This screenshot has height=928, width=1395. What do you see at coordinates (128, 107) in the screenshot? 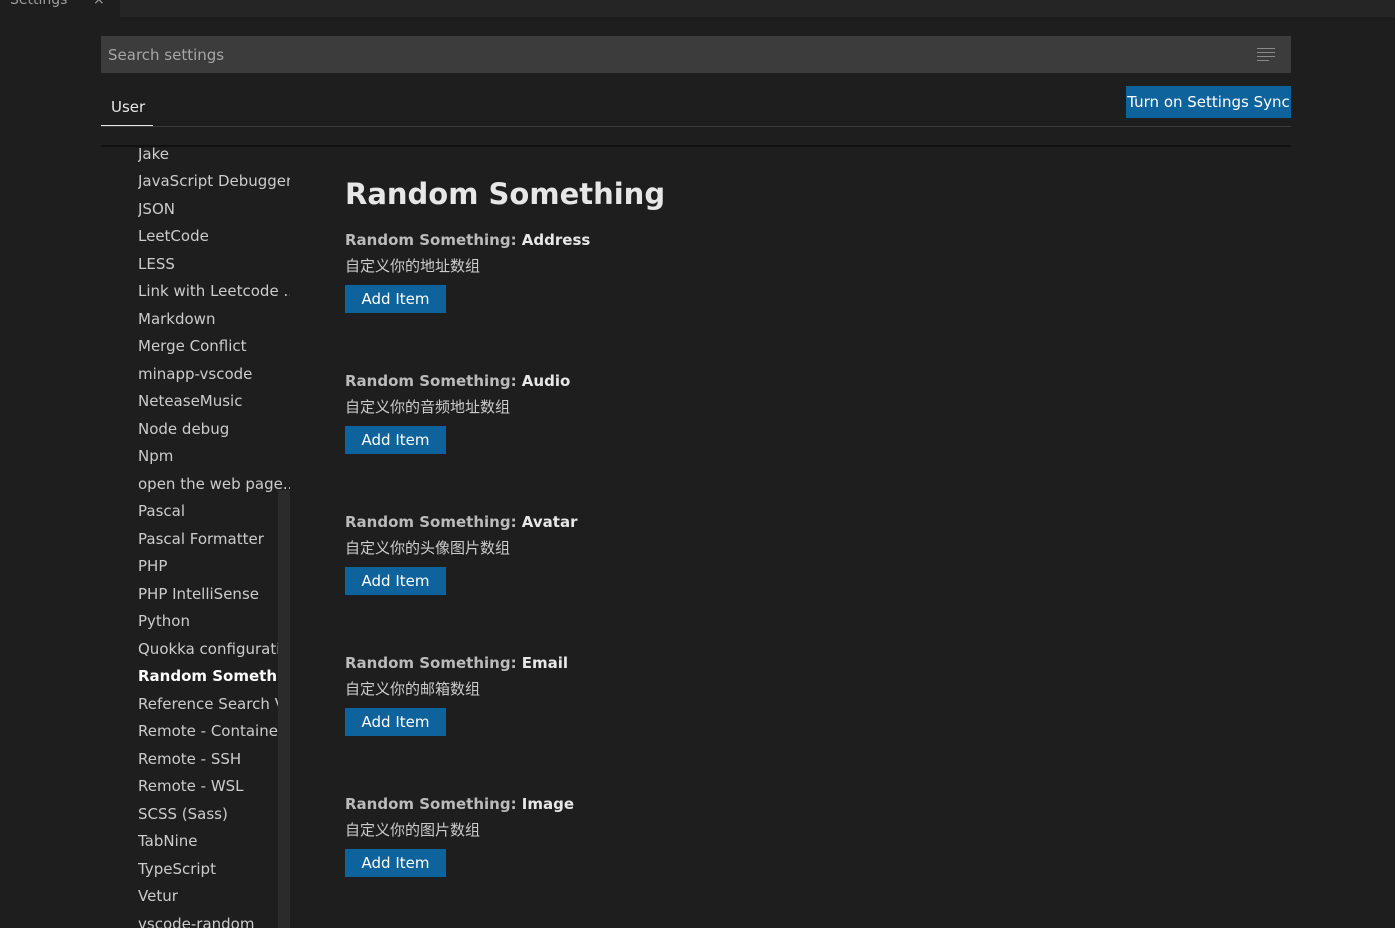
I see `tab-user-label: User` at bounding box center [128, 107].